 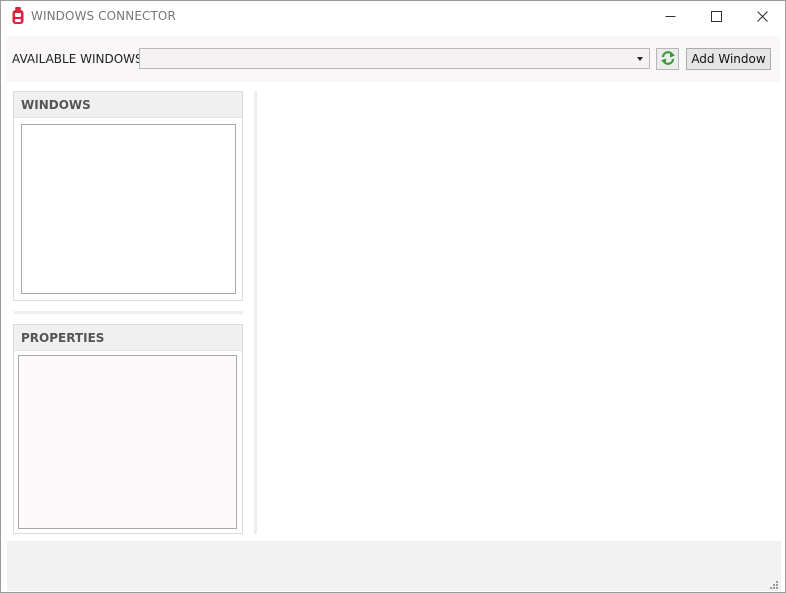 I want to click on windows-panel-header: WINDOWS, so click(x=128, y=105).